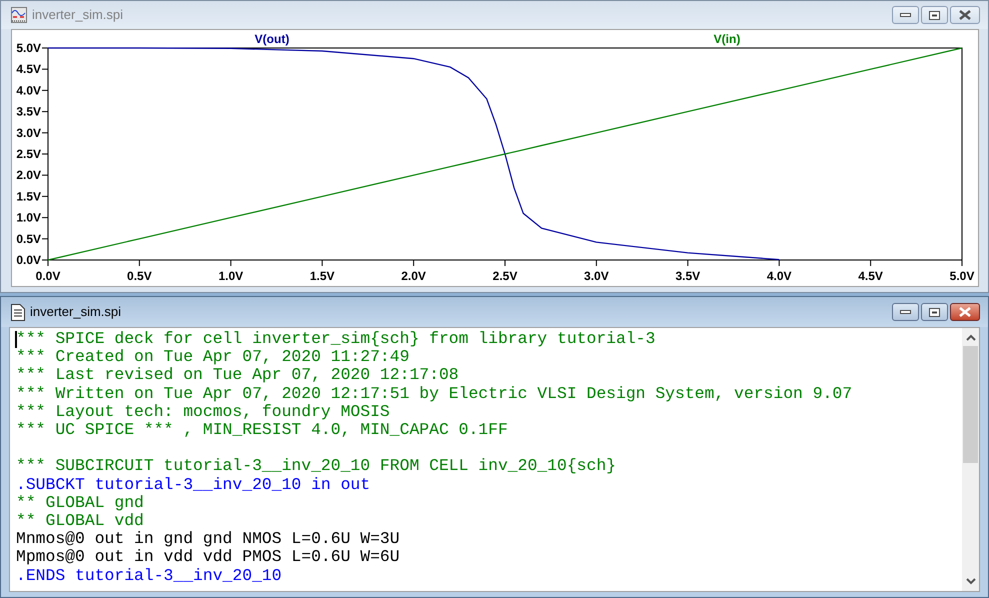 This screenshot has height=598, width=989. I want to click on x-tick-label: 4.5V, so click(870, 276).